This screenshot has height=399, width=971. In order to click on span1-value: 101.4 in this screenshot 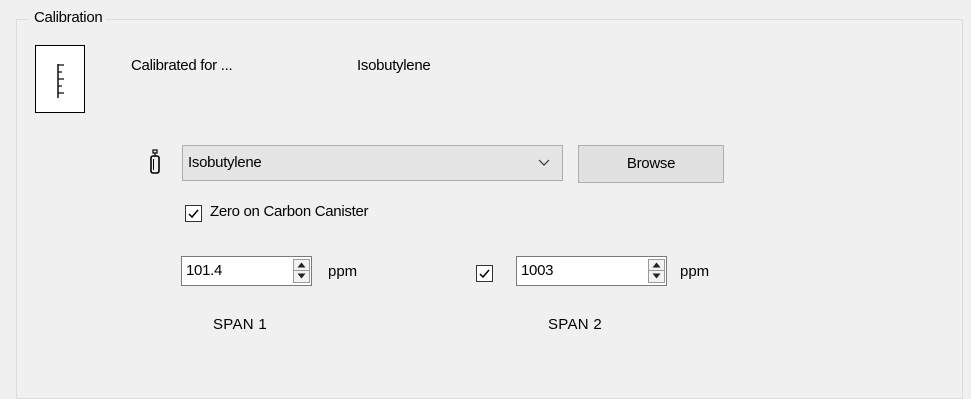, I will do `click(204, 270)`.